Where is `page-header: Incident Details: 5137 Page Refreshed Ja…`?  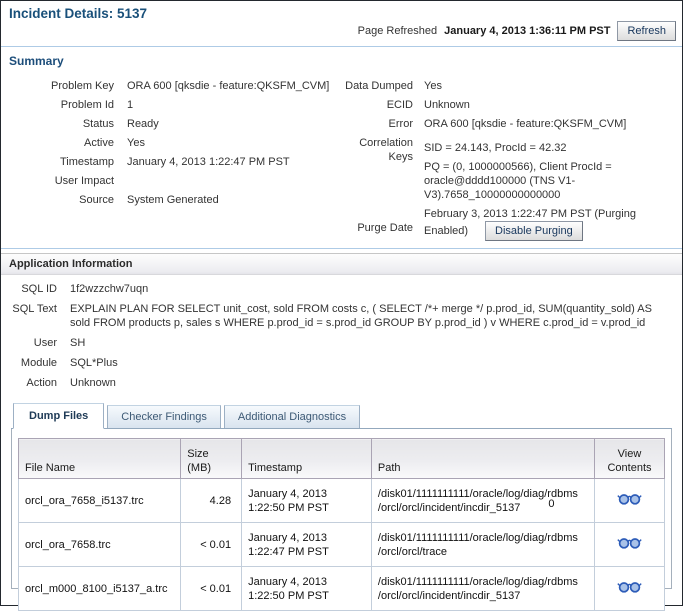 page-header: Incident Details: 5137 Page Refreshed Ja… is located at coordinates (341, 23).